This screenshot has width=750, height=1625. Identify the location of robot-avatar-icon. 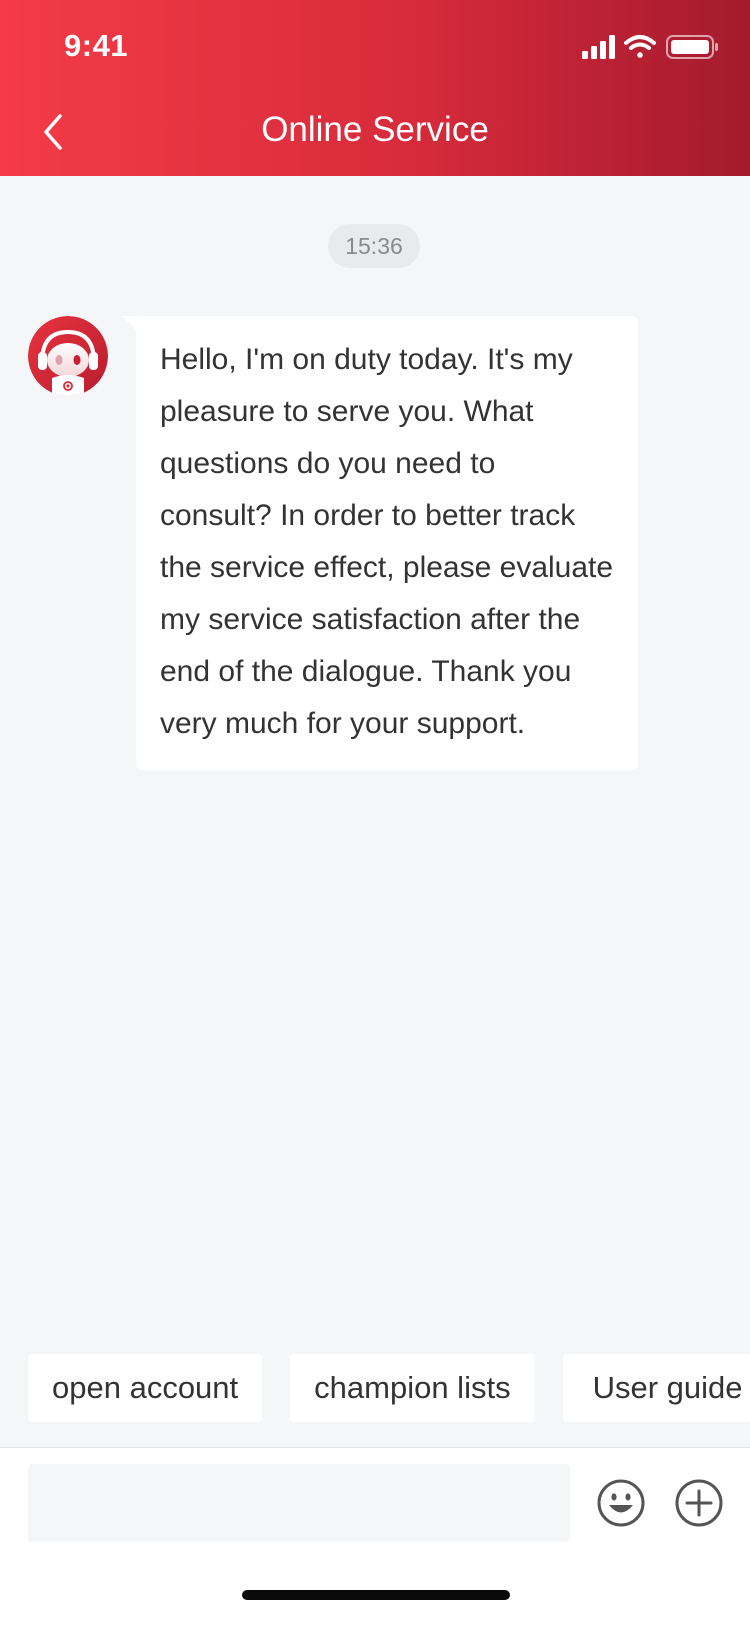
(68, 356).